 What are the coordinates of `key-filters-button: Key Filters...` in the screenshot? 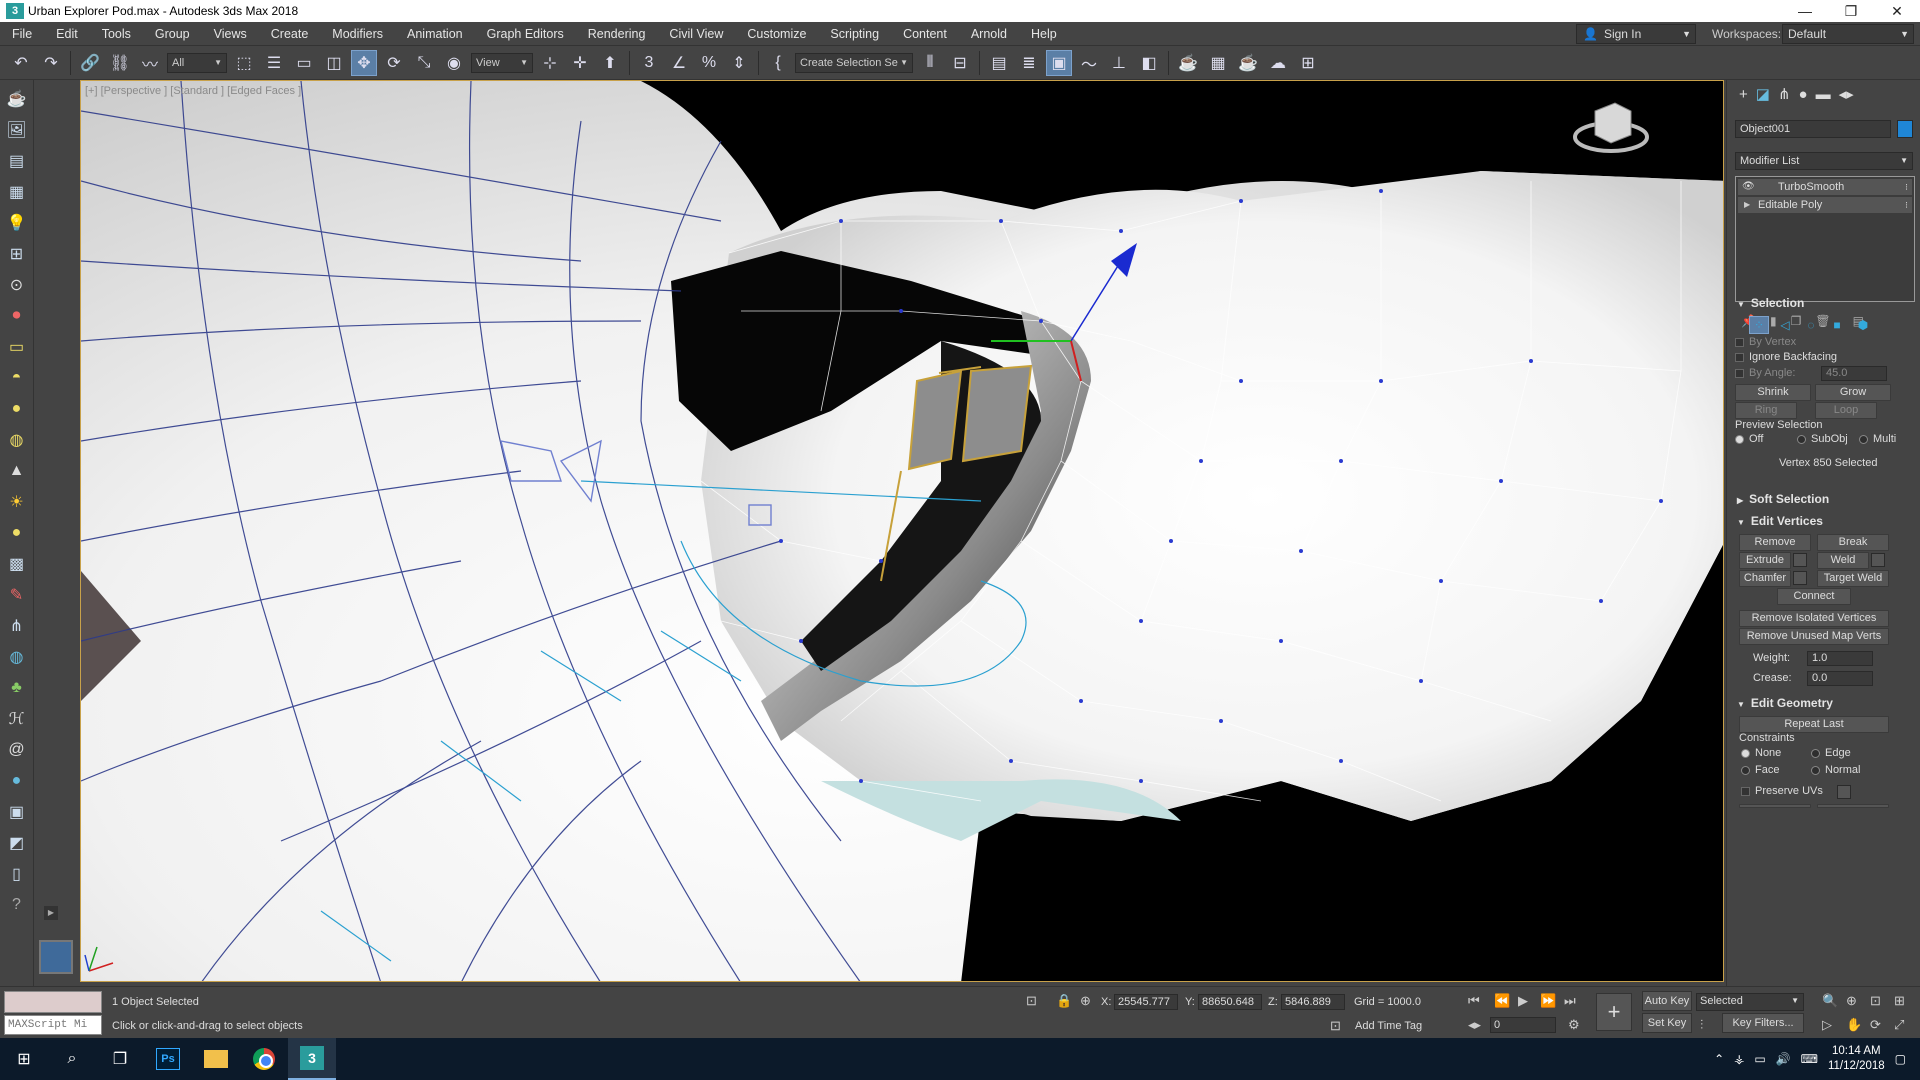 It's located at (1763, 1023).